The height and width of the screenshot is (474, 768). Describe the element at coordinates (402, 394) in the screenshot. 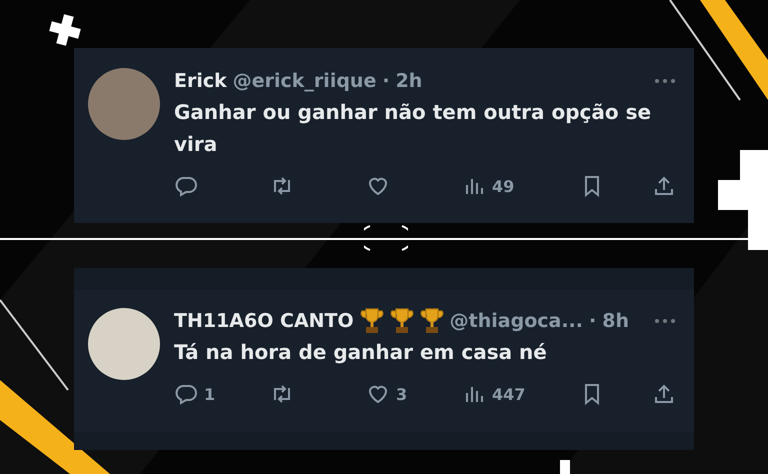

I see `action-count: 3` at that location.